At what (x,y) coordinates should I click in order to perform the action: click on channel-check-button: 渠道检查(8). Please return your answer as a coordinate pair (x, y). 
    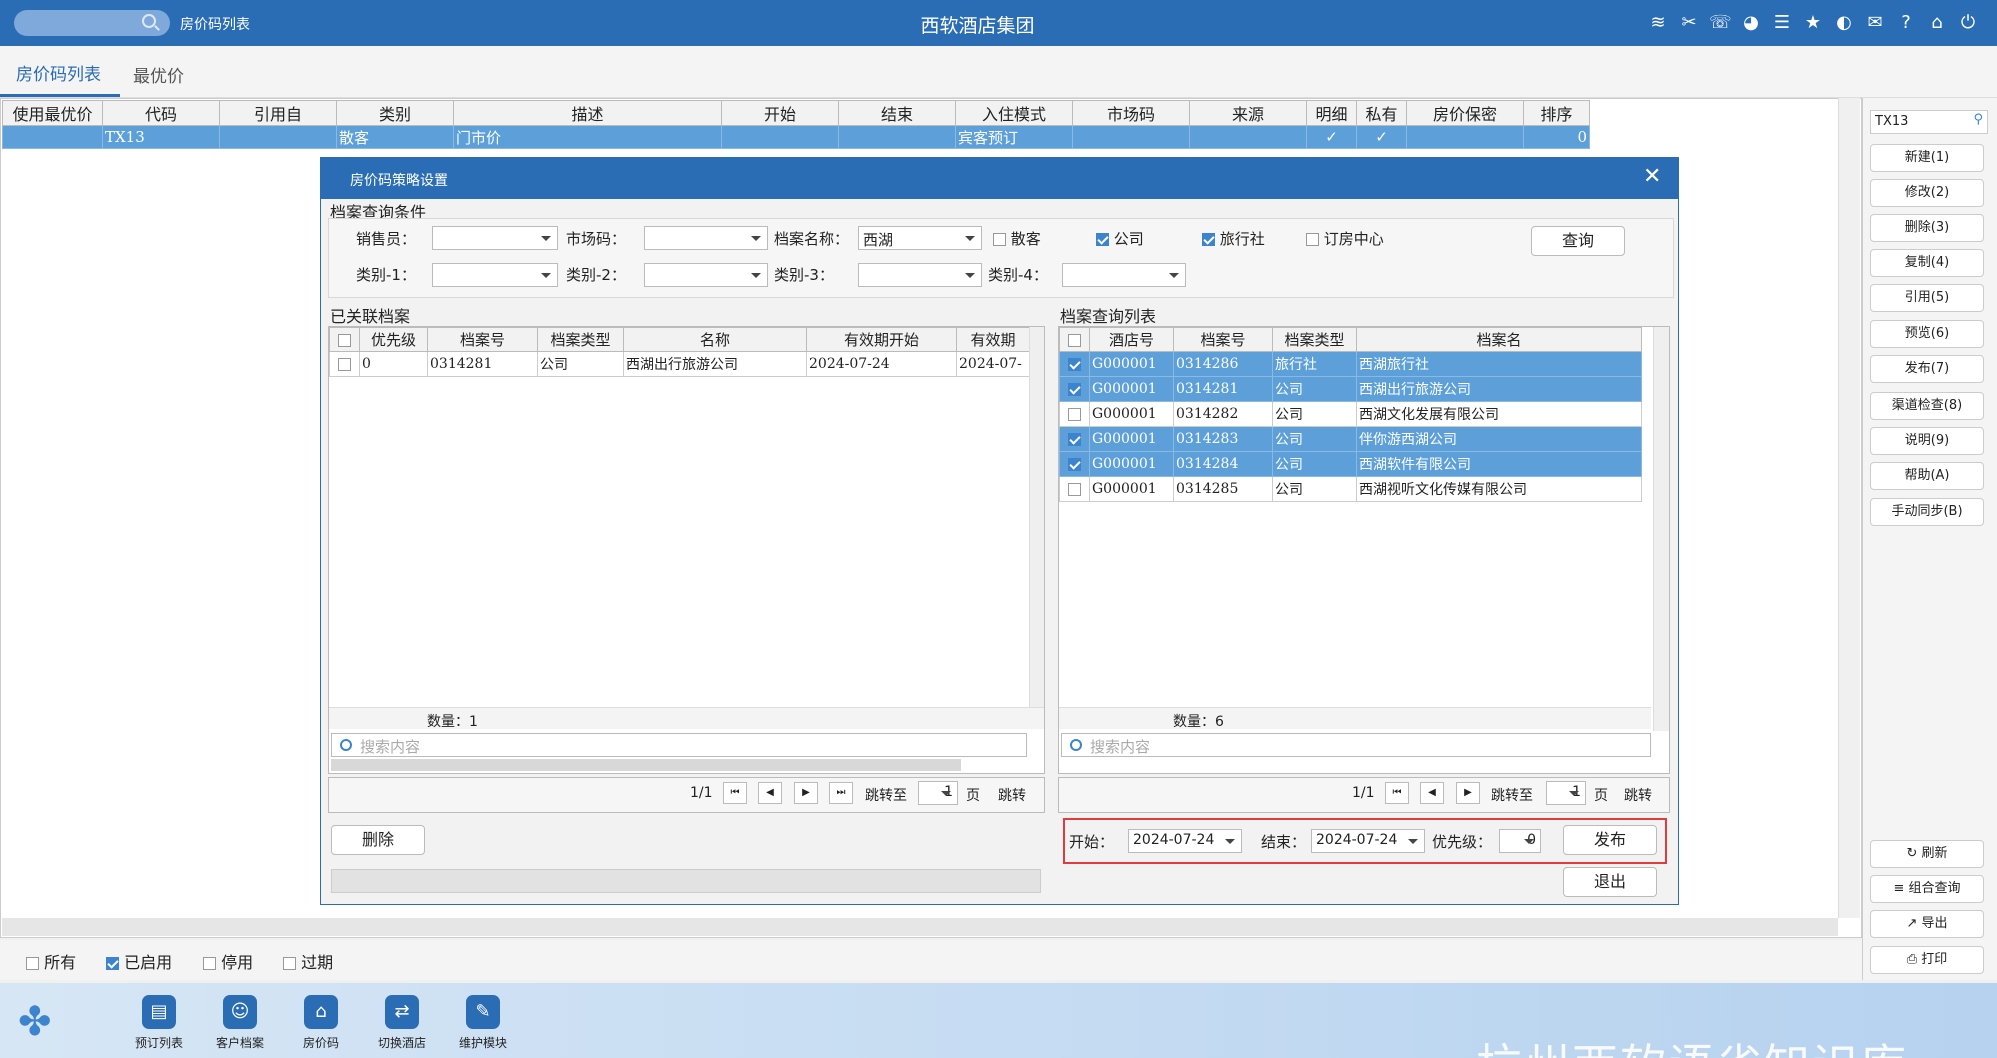
    Looking at the image, I should click on (1927, 406).